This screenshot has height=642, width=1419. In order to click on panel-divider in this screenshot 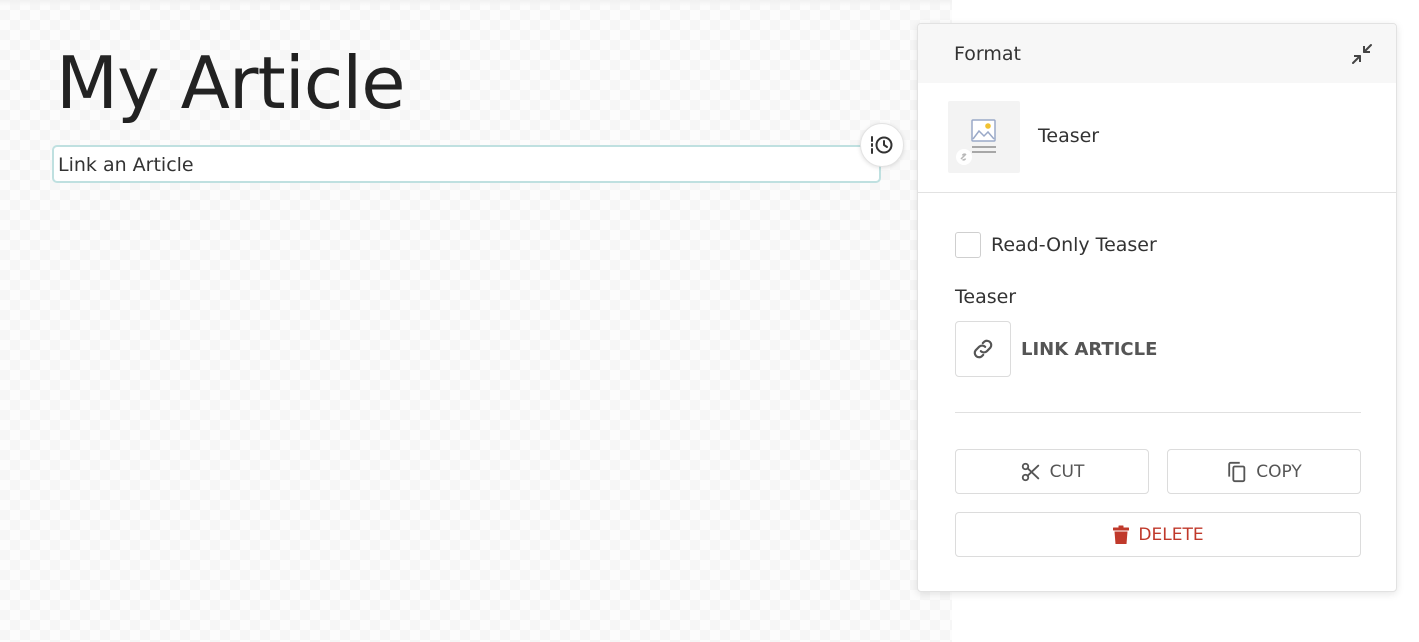, I will do `click(1158, 412)`.